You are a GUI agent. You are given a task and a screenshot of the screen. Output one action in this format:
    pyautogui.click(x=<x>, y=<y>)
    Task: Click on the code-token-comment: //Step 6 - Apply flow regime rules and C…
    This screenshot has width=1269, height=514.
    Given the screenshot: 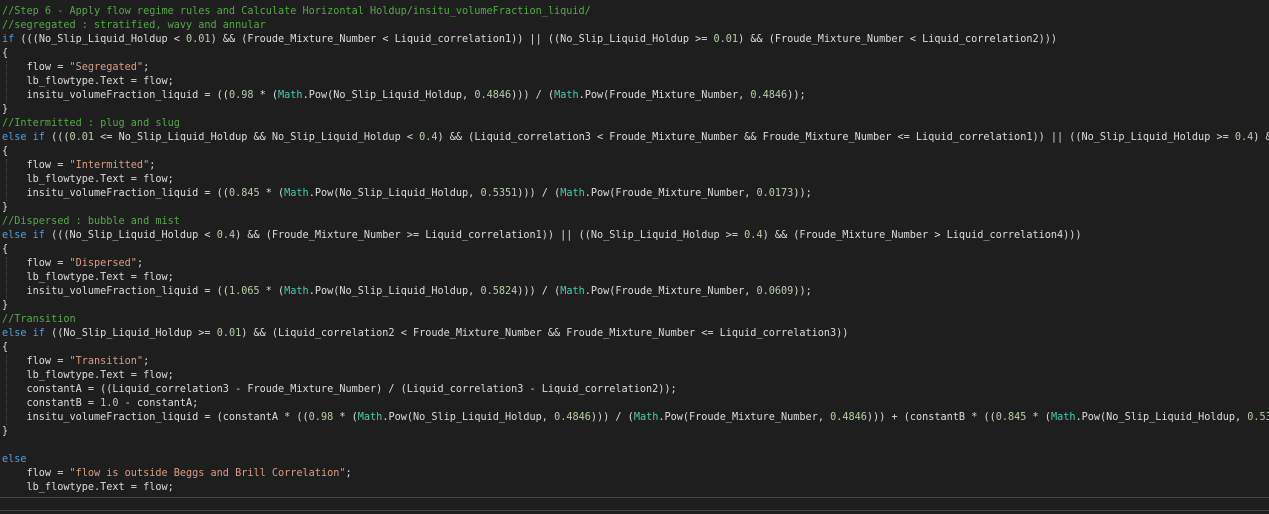 What is the action you would take?
    pyautogui.click(x=296, y=11)
    